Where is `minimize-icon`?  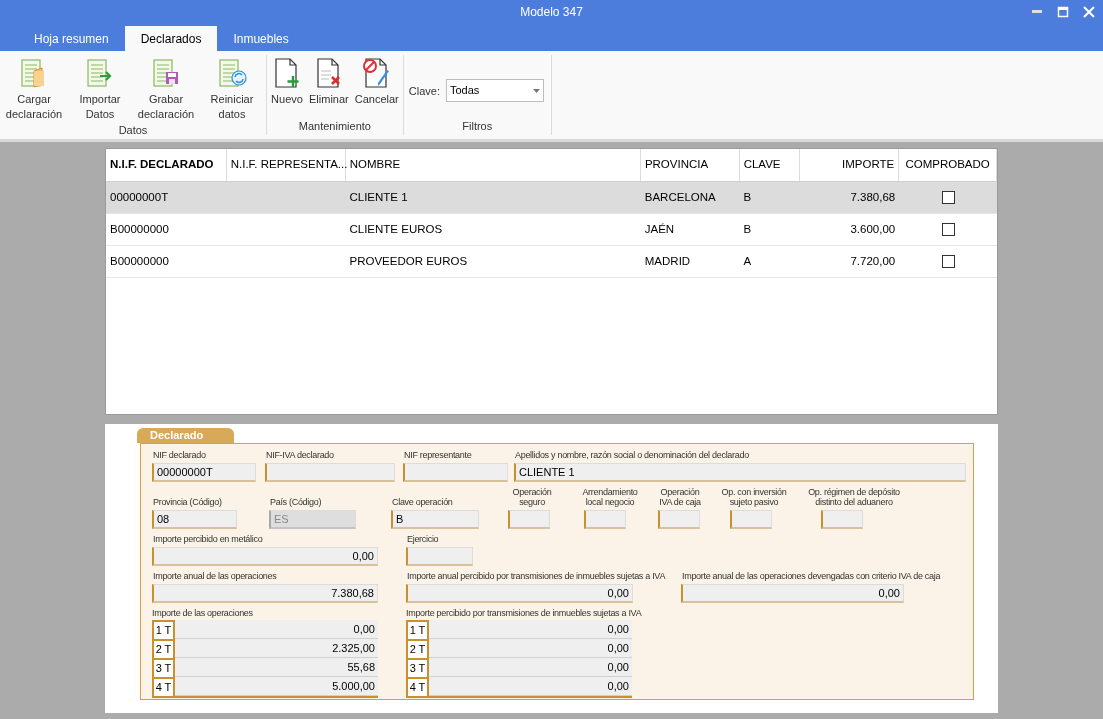
minimize-icon is located at coordinates (1037, 12).